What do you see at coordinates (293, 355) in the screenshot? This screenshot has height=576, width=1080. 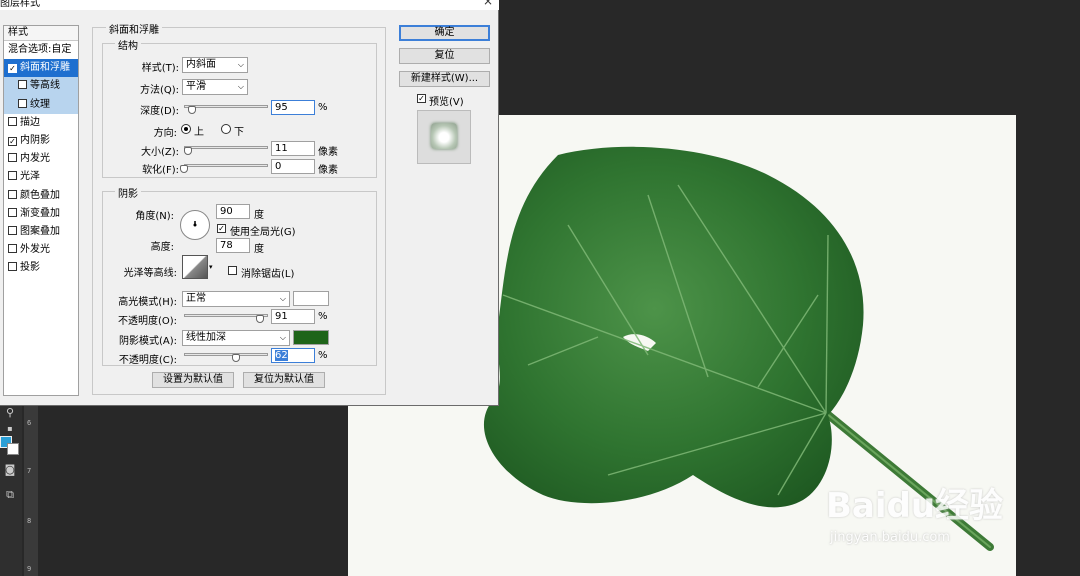 I see `shadow-opacity-input: 62` at bounding box center [293, 355].